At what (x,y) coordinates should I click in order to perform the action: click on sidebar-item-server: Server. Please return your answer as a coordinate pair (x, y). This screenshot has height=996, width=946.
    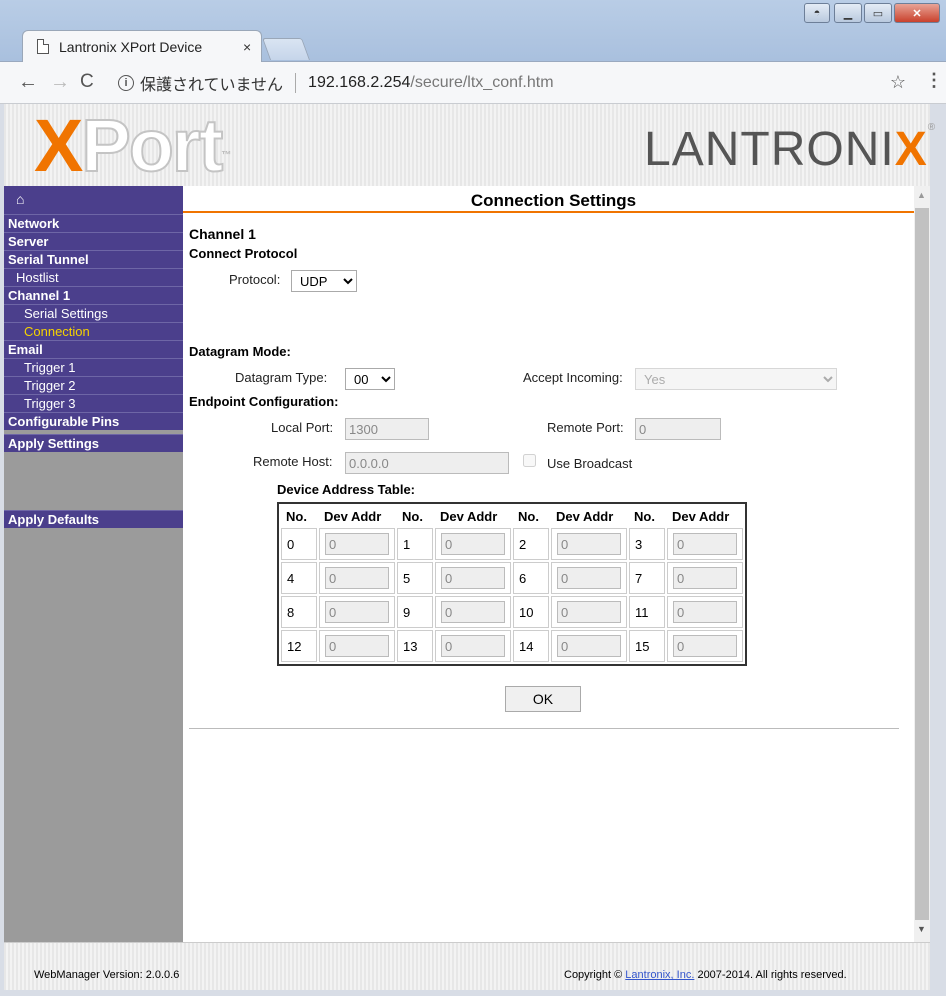
    Looking at the image, I should click on (93, 241).